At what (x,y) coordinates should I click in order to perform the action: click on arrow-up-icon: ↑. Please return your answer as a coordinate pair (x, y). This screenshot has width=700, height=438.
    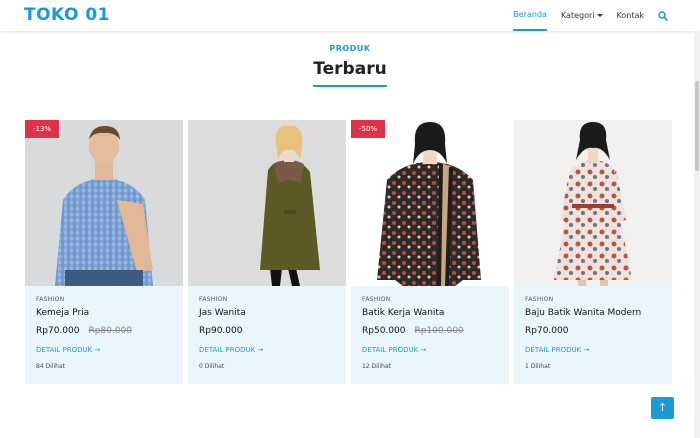
    Looking at the image, I should click on (662, 407).